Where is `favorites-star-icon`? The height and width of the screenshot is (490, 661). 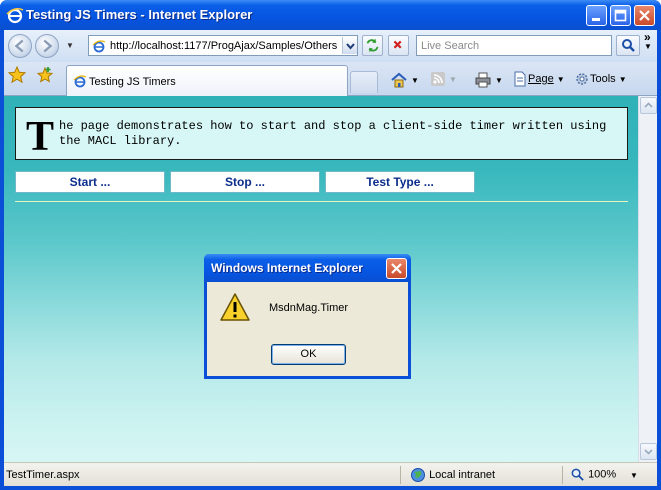
favorites-star-icon is located at coordinates (17, 75).